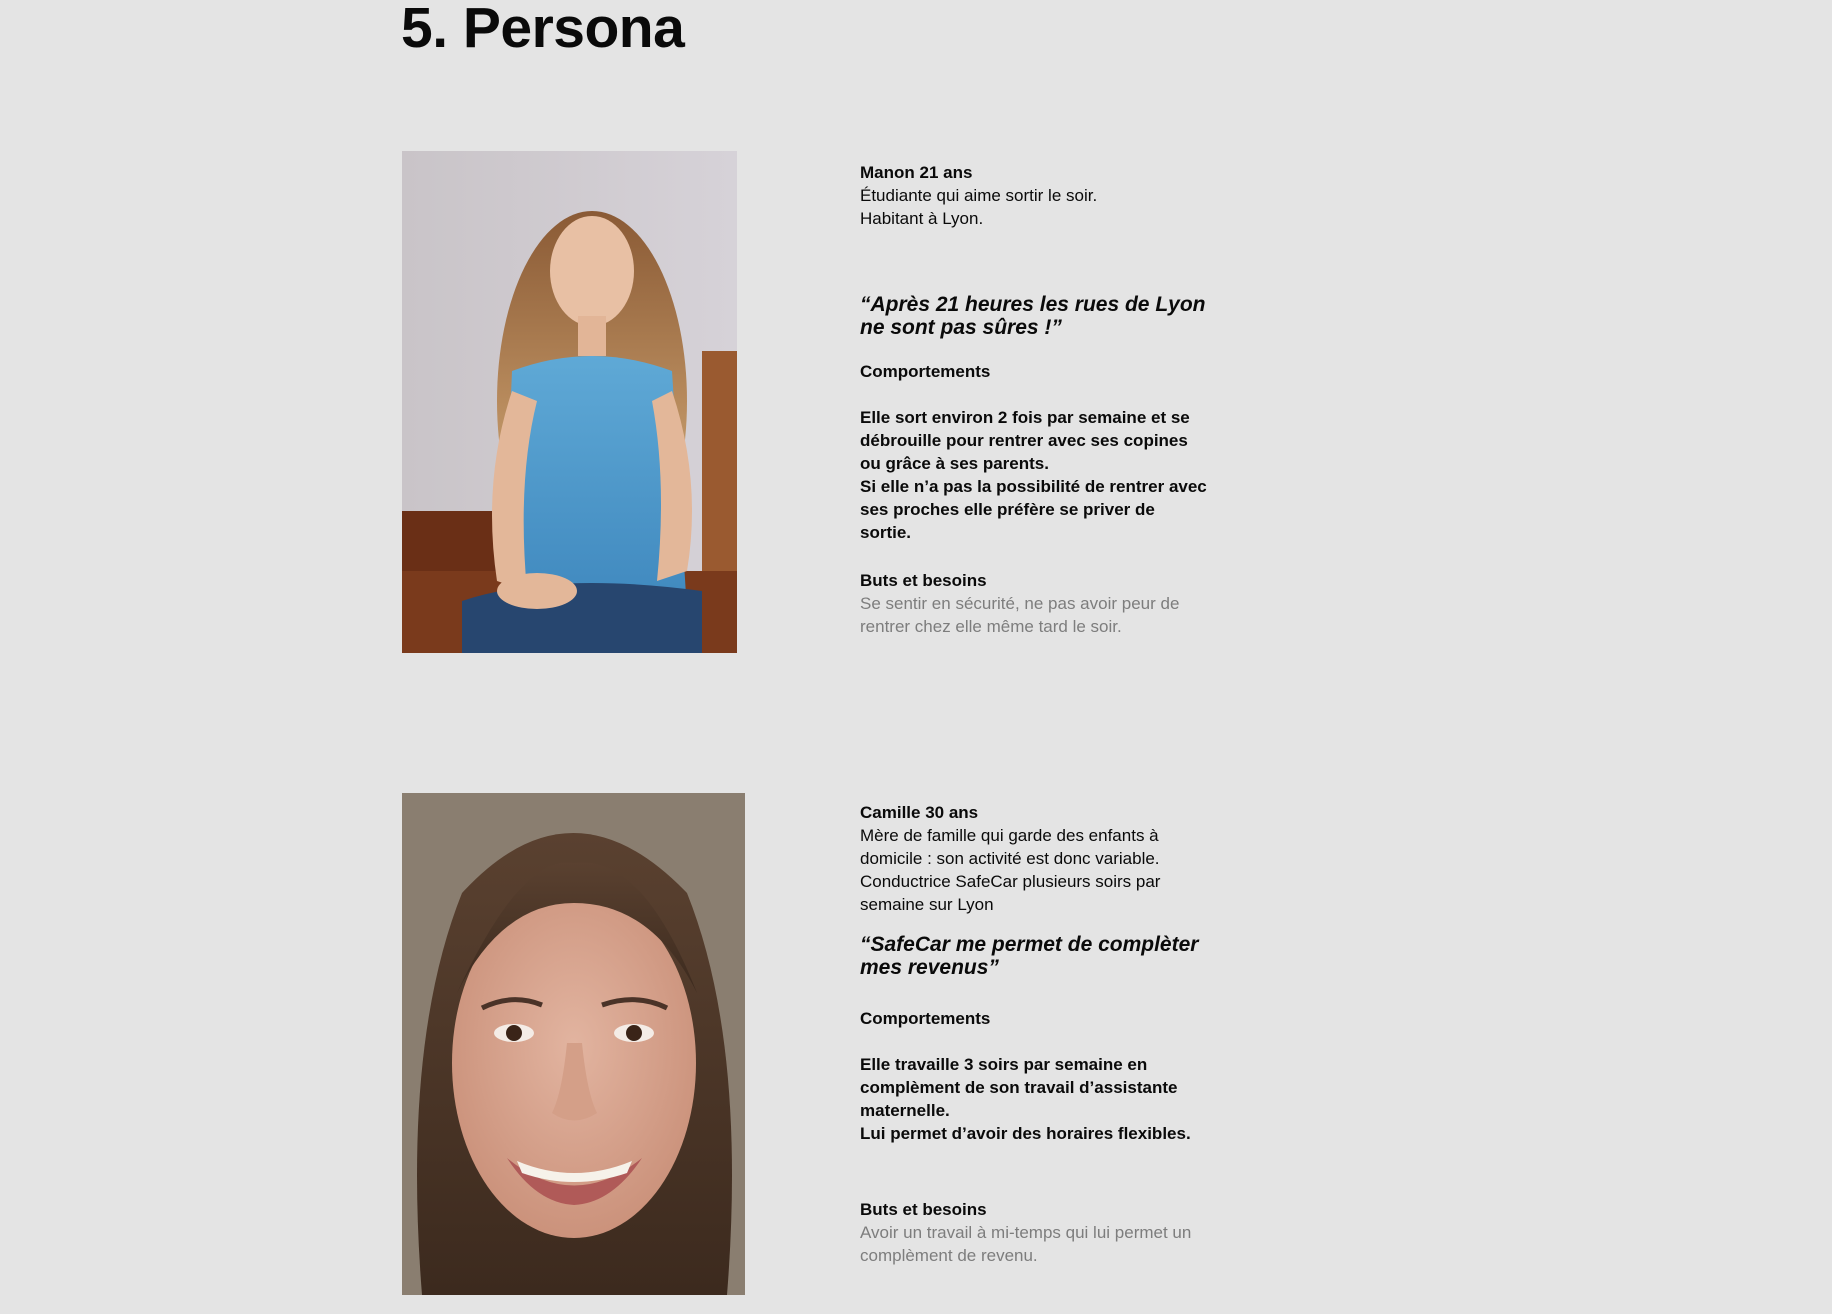 The height and width of the screenshot is (1314, 1832). Describe the element at coordinates (1019, 1087) in the screenshot. I see `behaviors-line: complèment de son travail d’assistante` at that location.